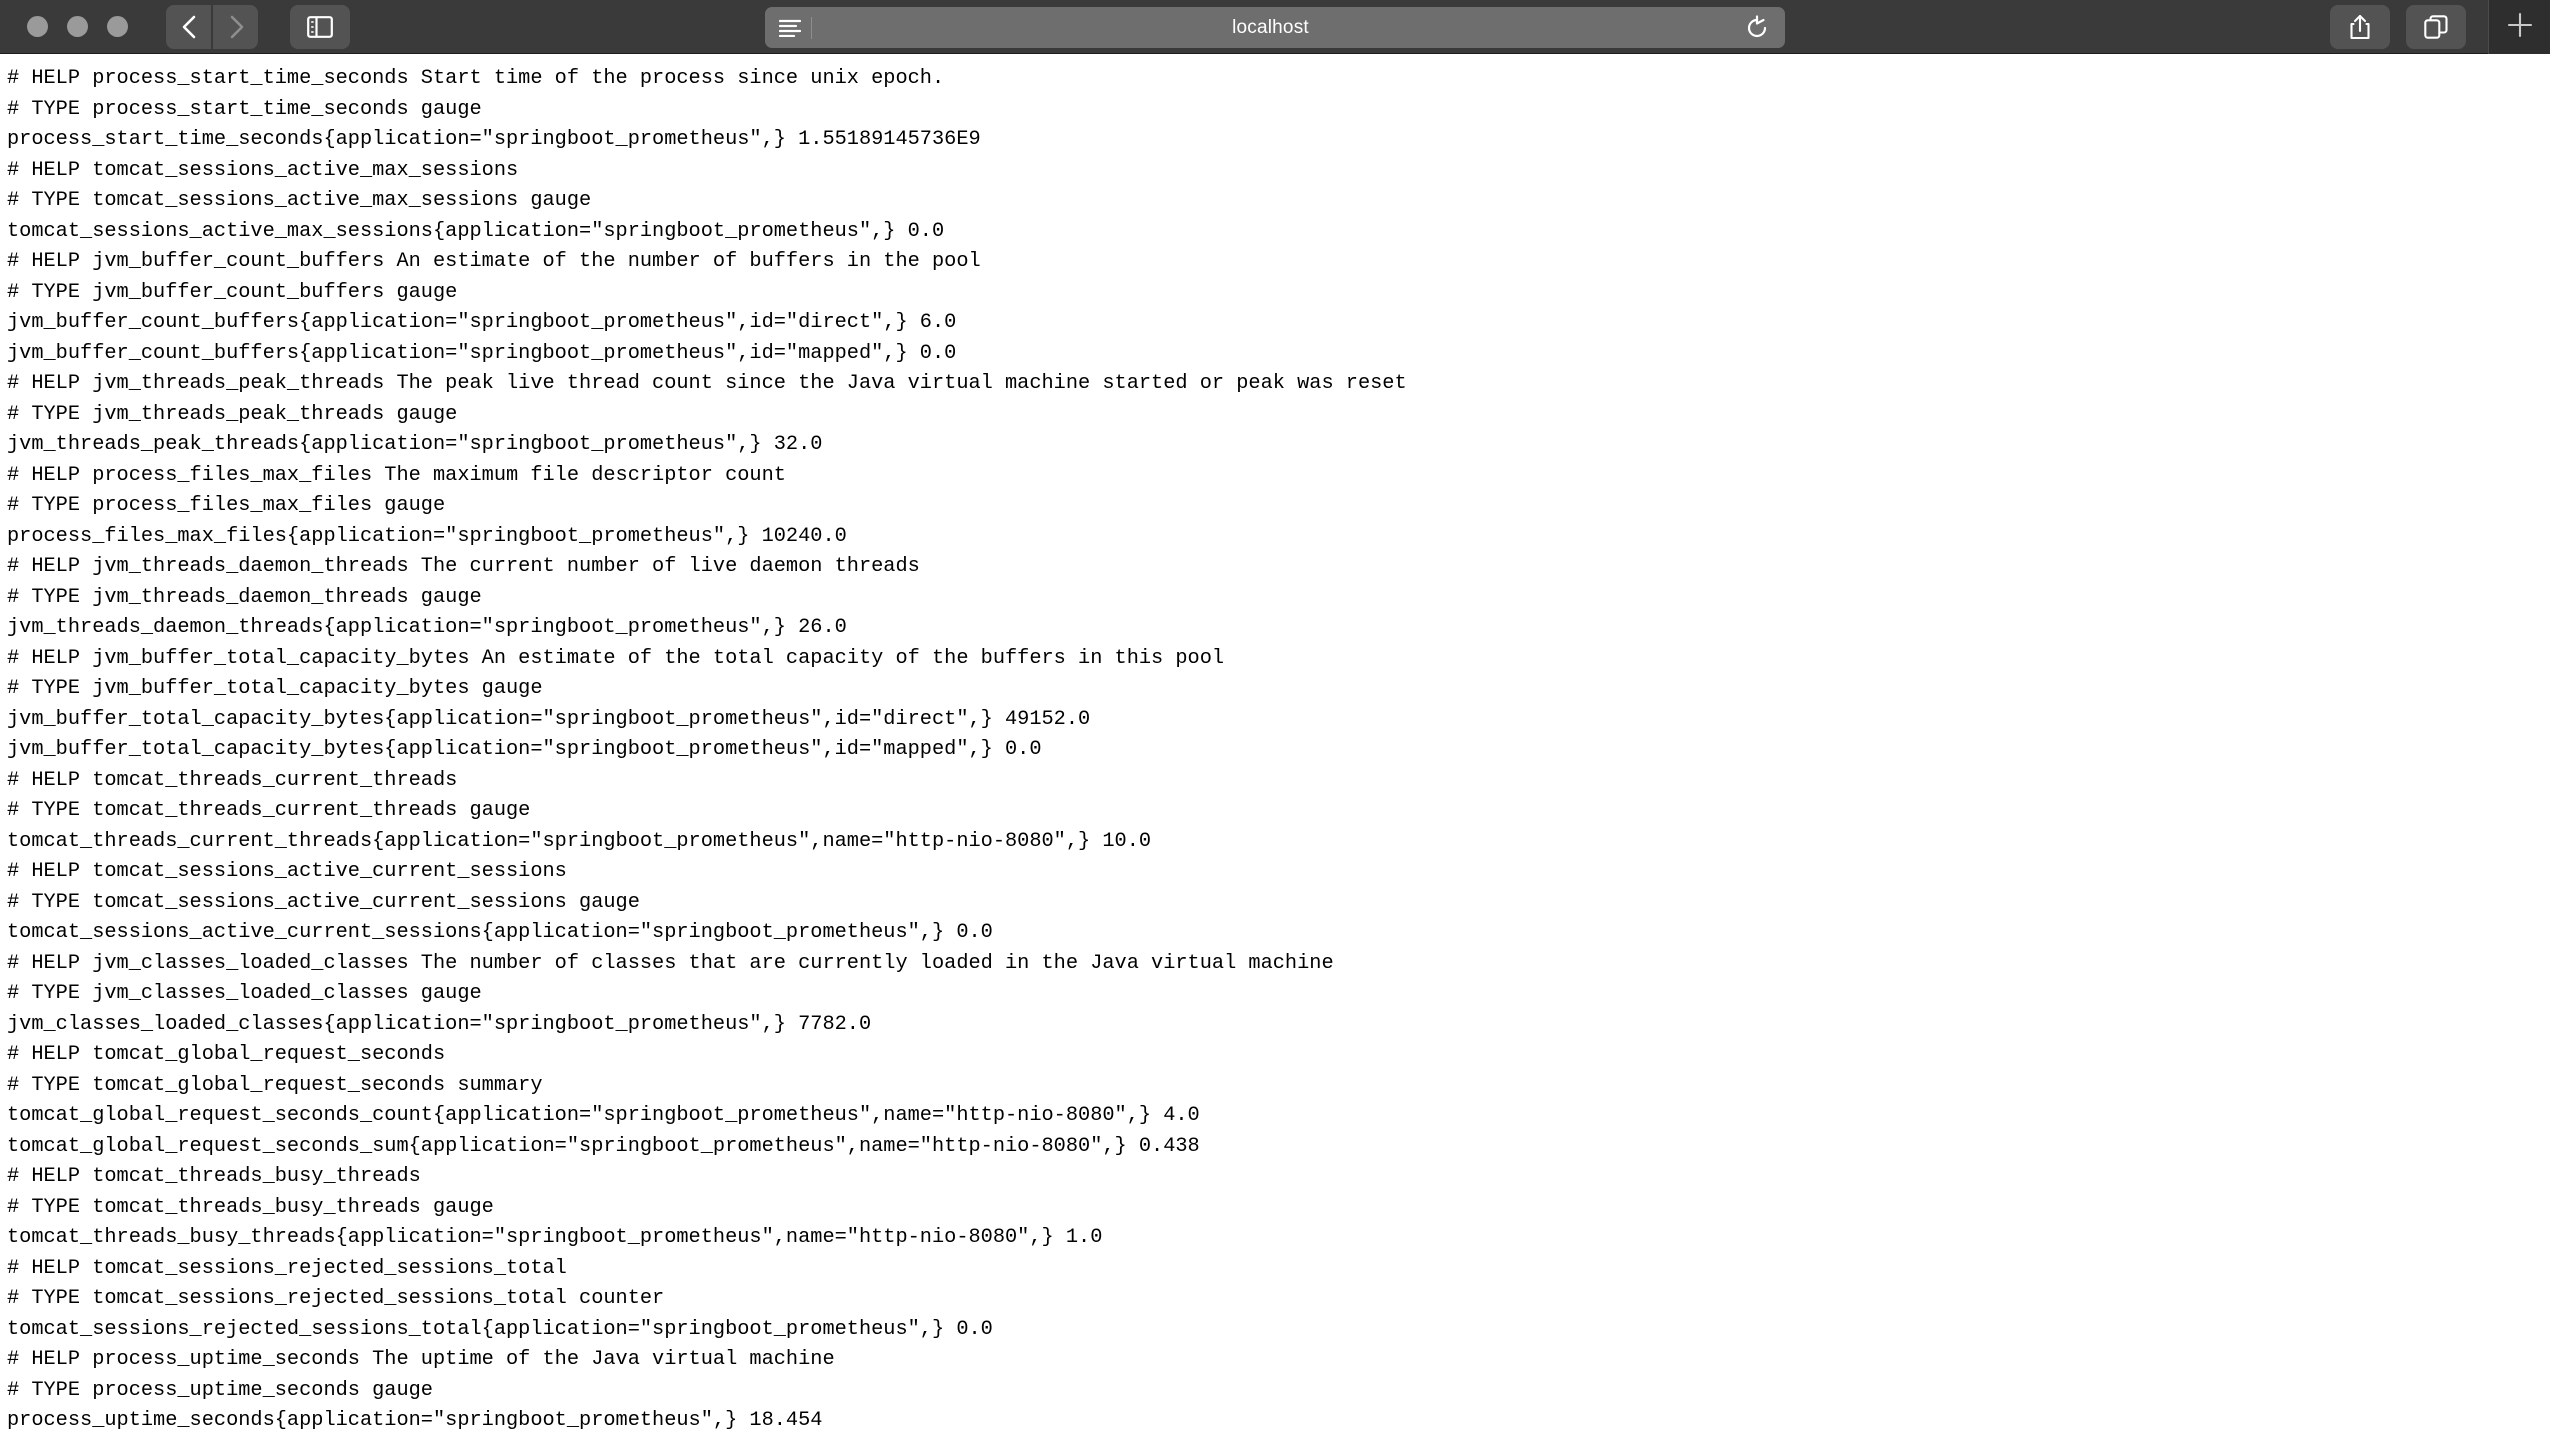 Image resolution: width=2550 pixels, height=1440 pixels. Describe the element at coordinates (790, 28) in the screenshot. I see `reader-view-icon` at that location.